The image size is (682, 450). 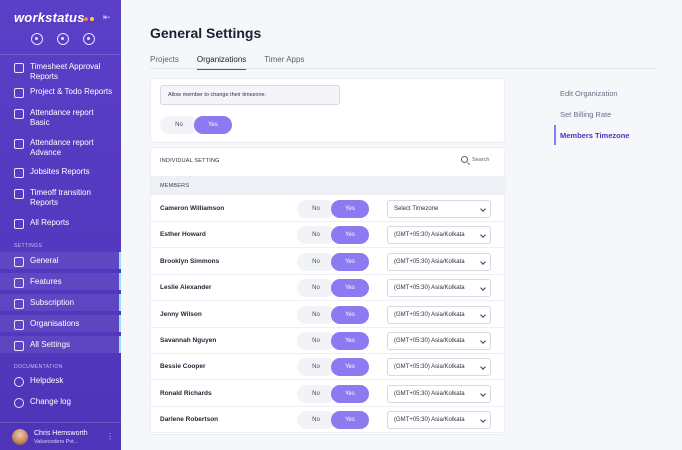 I want to click on sidebar-item-change-log: Change log, so click(x=60, y=402).